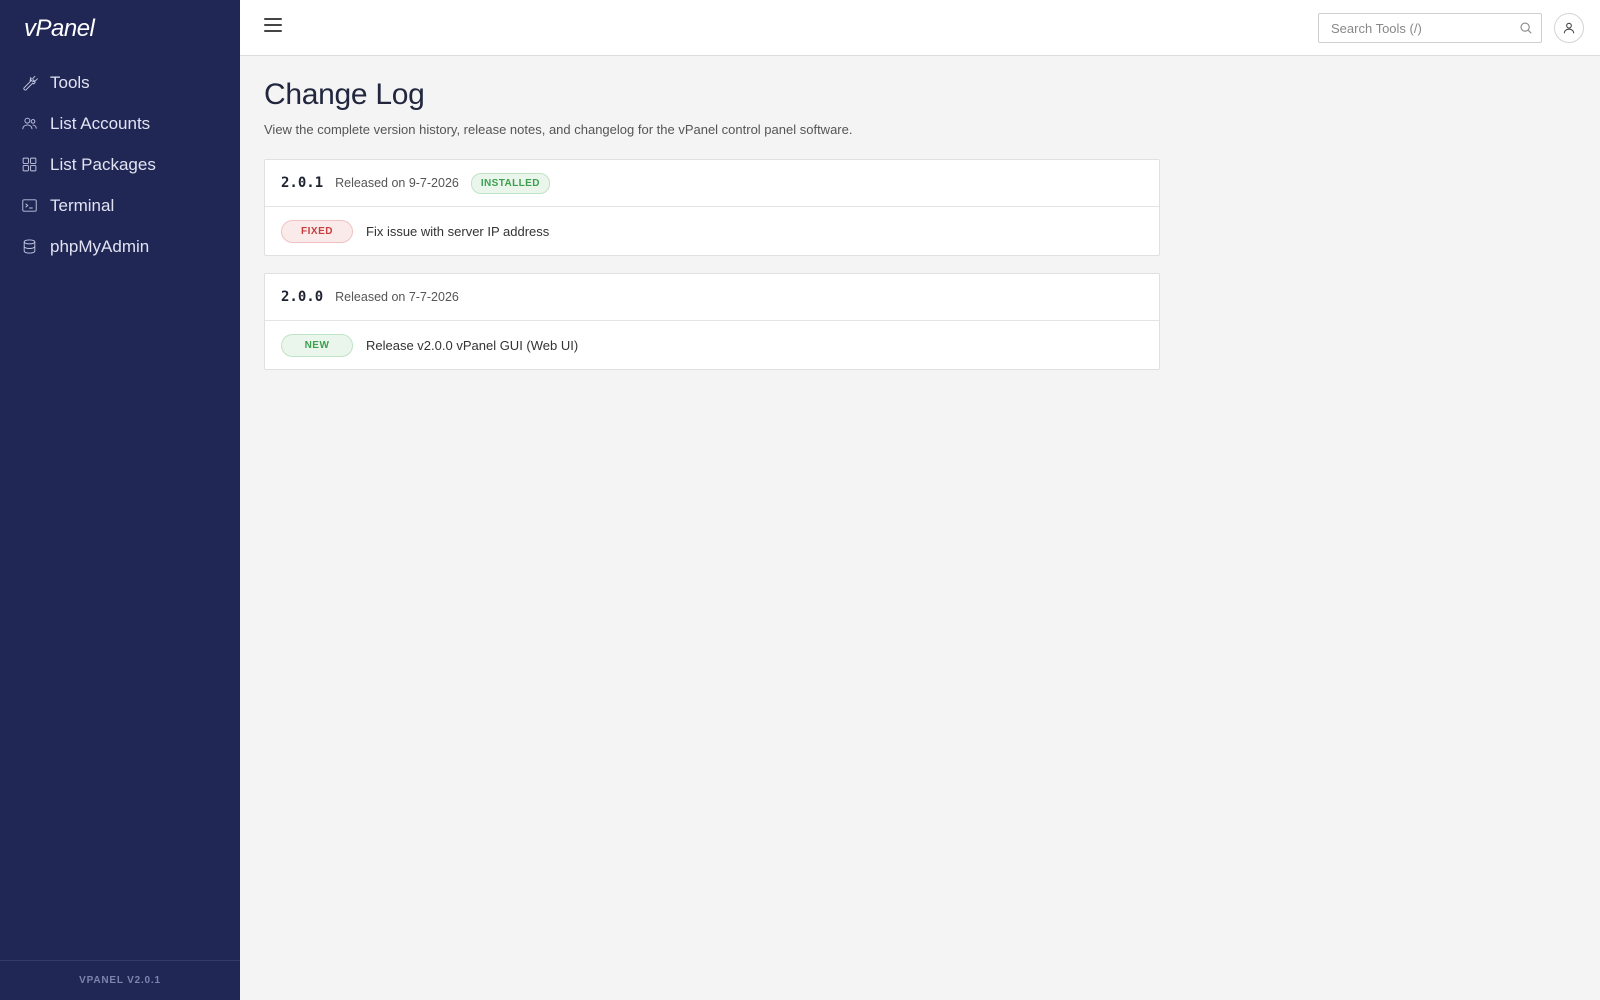 This screenshot has height=1000, width=1600. Describe the element at coordinates (344, 94) in the screenshot. I see `page-title: Change Log` at that location.